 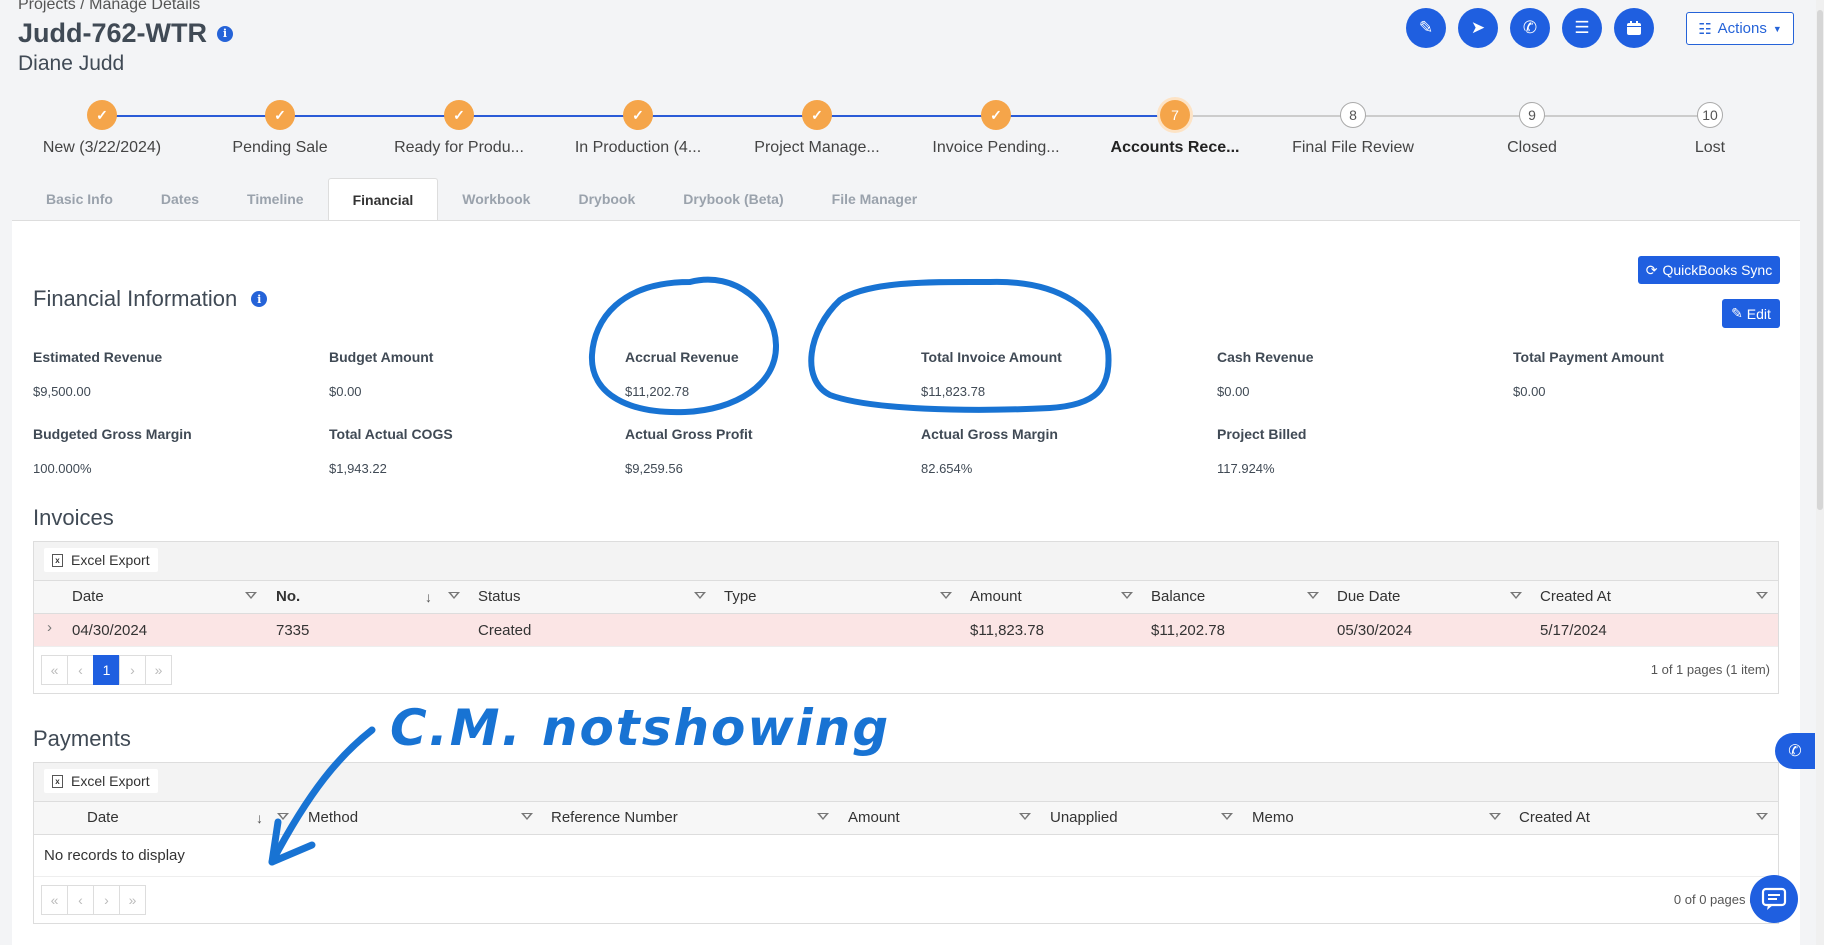 I want to click on tab-drybook-beta: Drybook (Beta), so click(x=733, y=199).